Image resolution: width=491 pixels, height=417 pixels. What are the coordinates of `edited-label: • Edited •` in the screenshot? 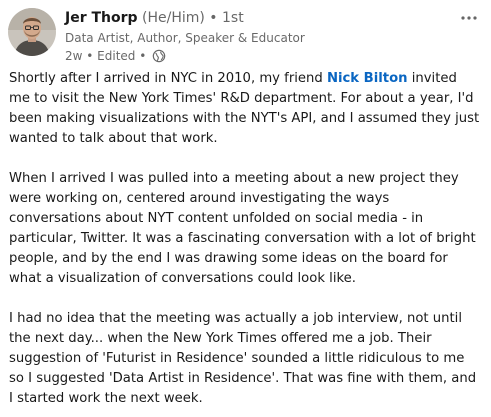 It's located at (116, 56).